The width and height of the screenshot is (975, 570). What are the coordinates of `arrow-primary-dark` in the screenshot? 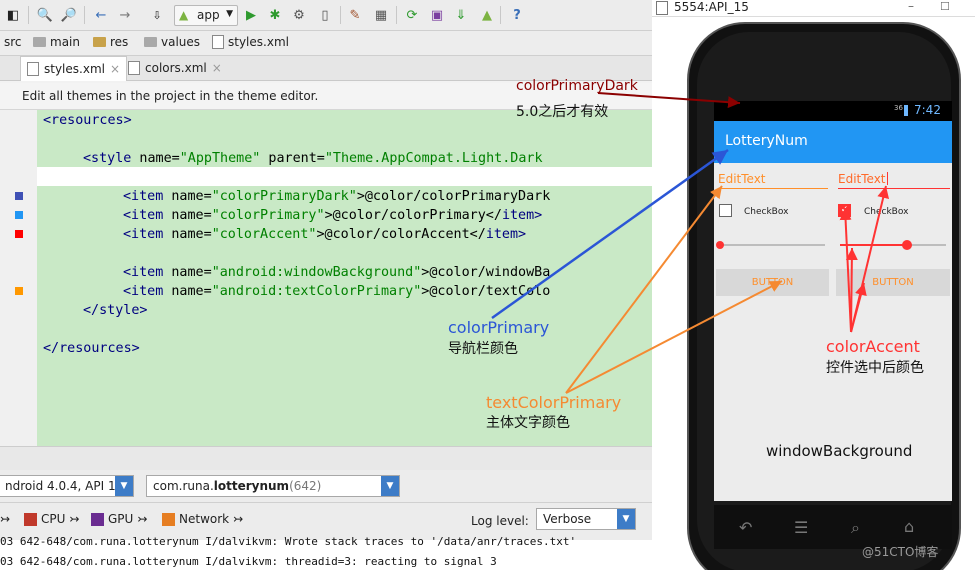 It's located at (669, 100).